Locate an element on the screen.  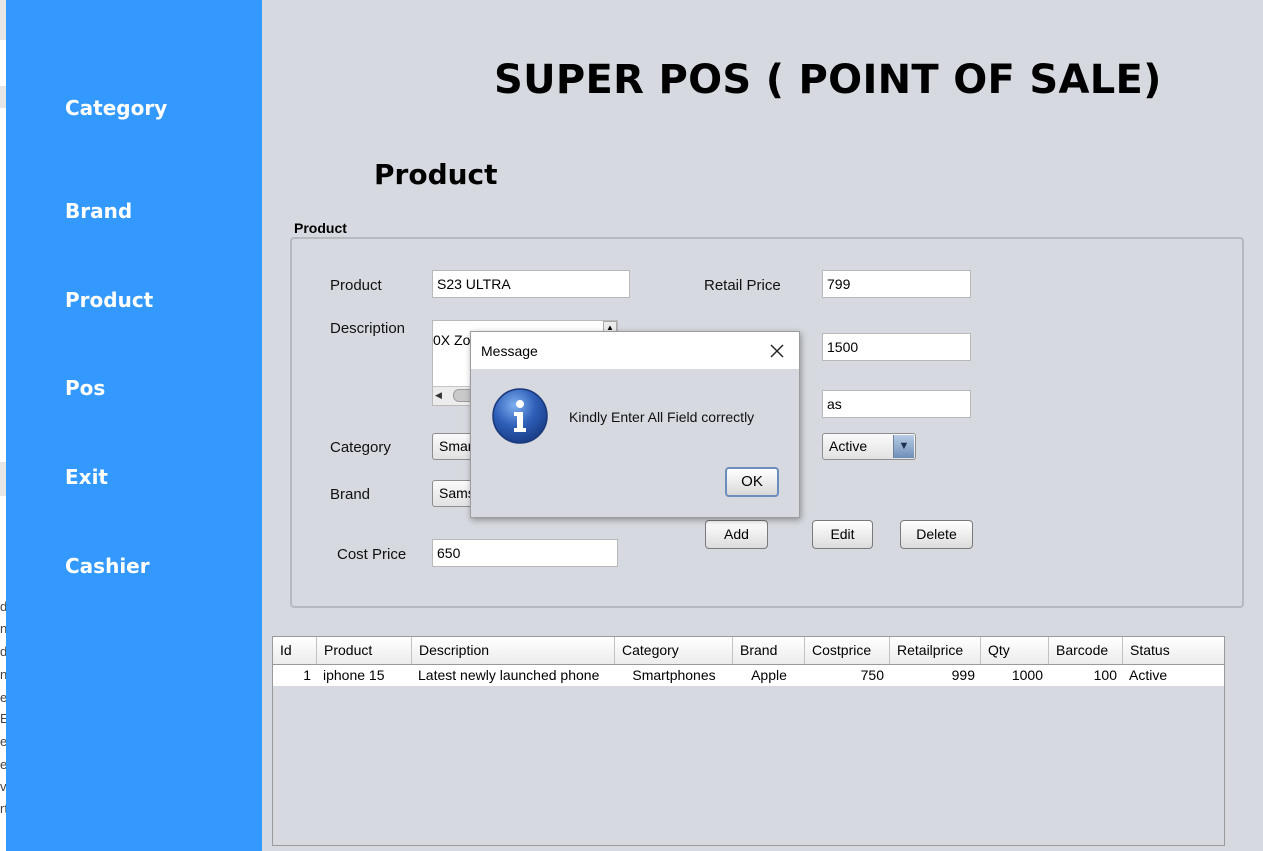
product-name-field: S23 ULTRA is located at coordinates (531, 284).